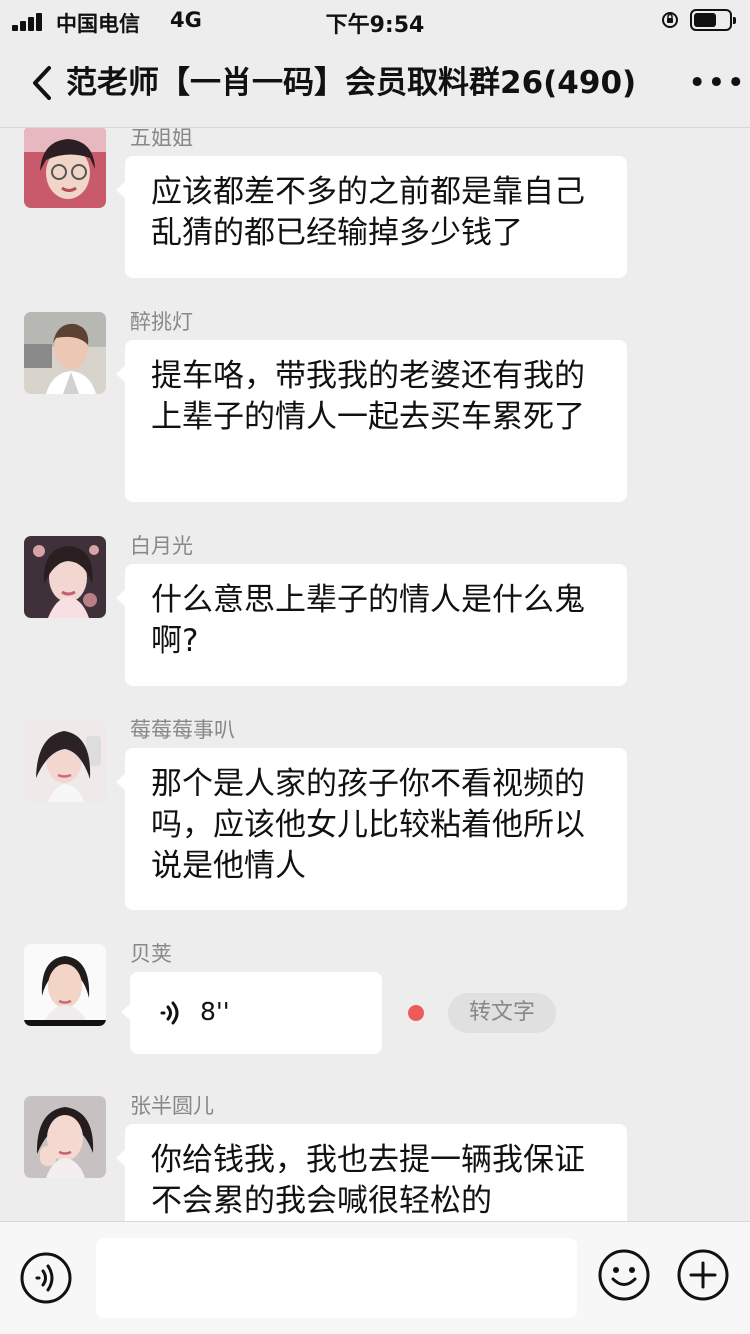 This screenshot has height=1334, width=750. I want to click on message-input, so click(336, 1278).